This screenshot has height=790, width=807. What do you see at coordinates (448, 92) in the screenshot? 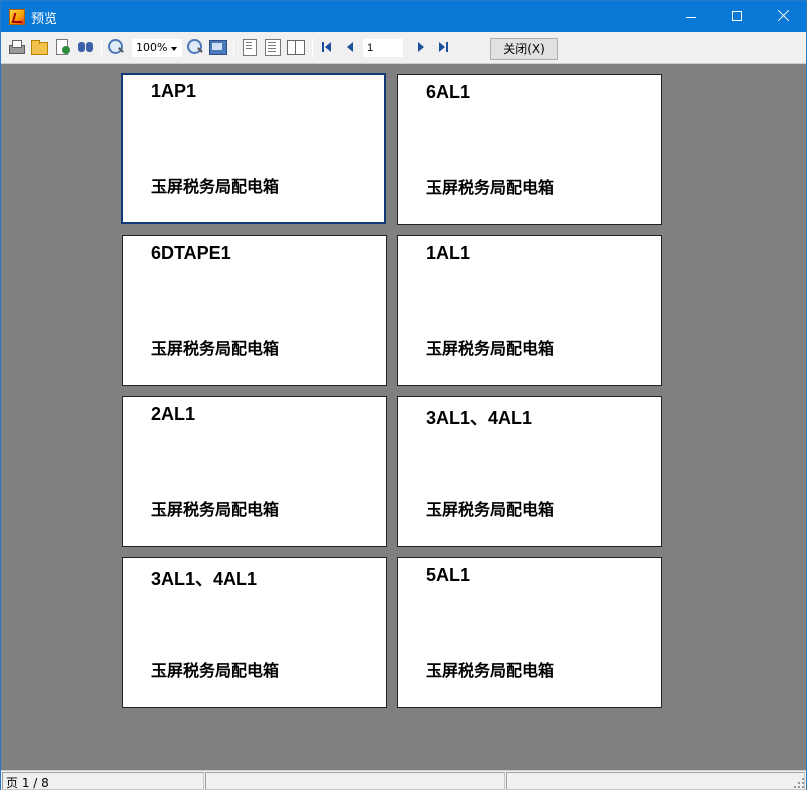
I see `page-code: 6AL1` at bounding box center [448, 92].